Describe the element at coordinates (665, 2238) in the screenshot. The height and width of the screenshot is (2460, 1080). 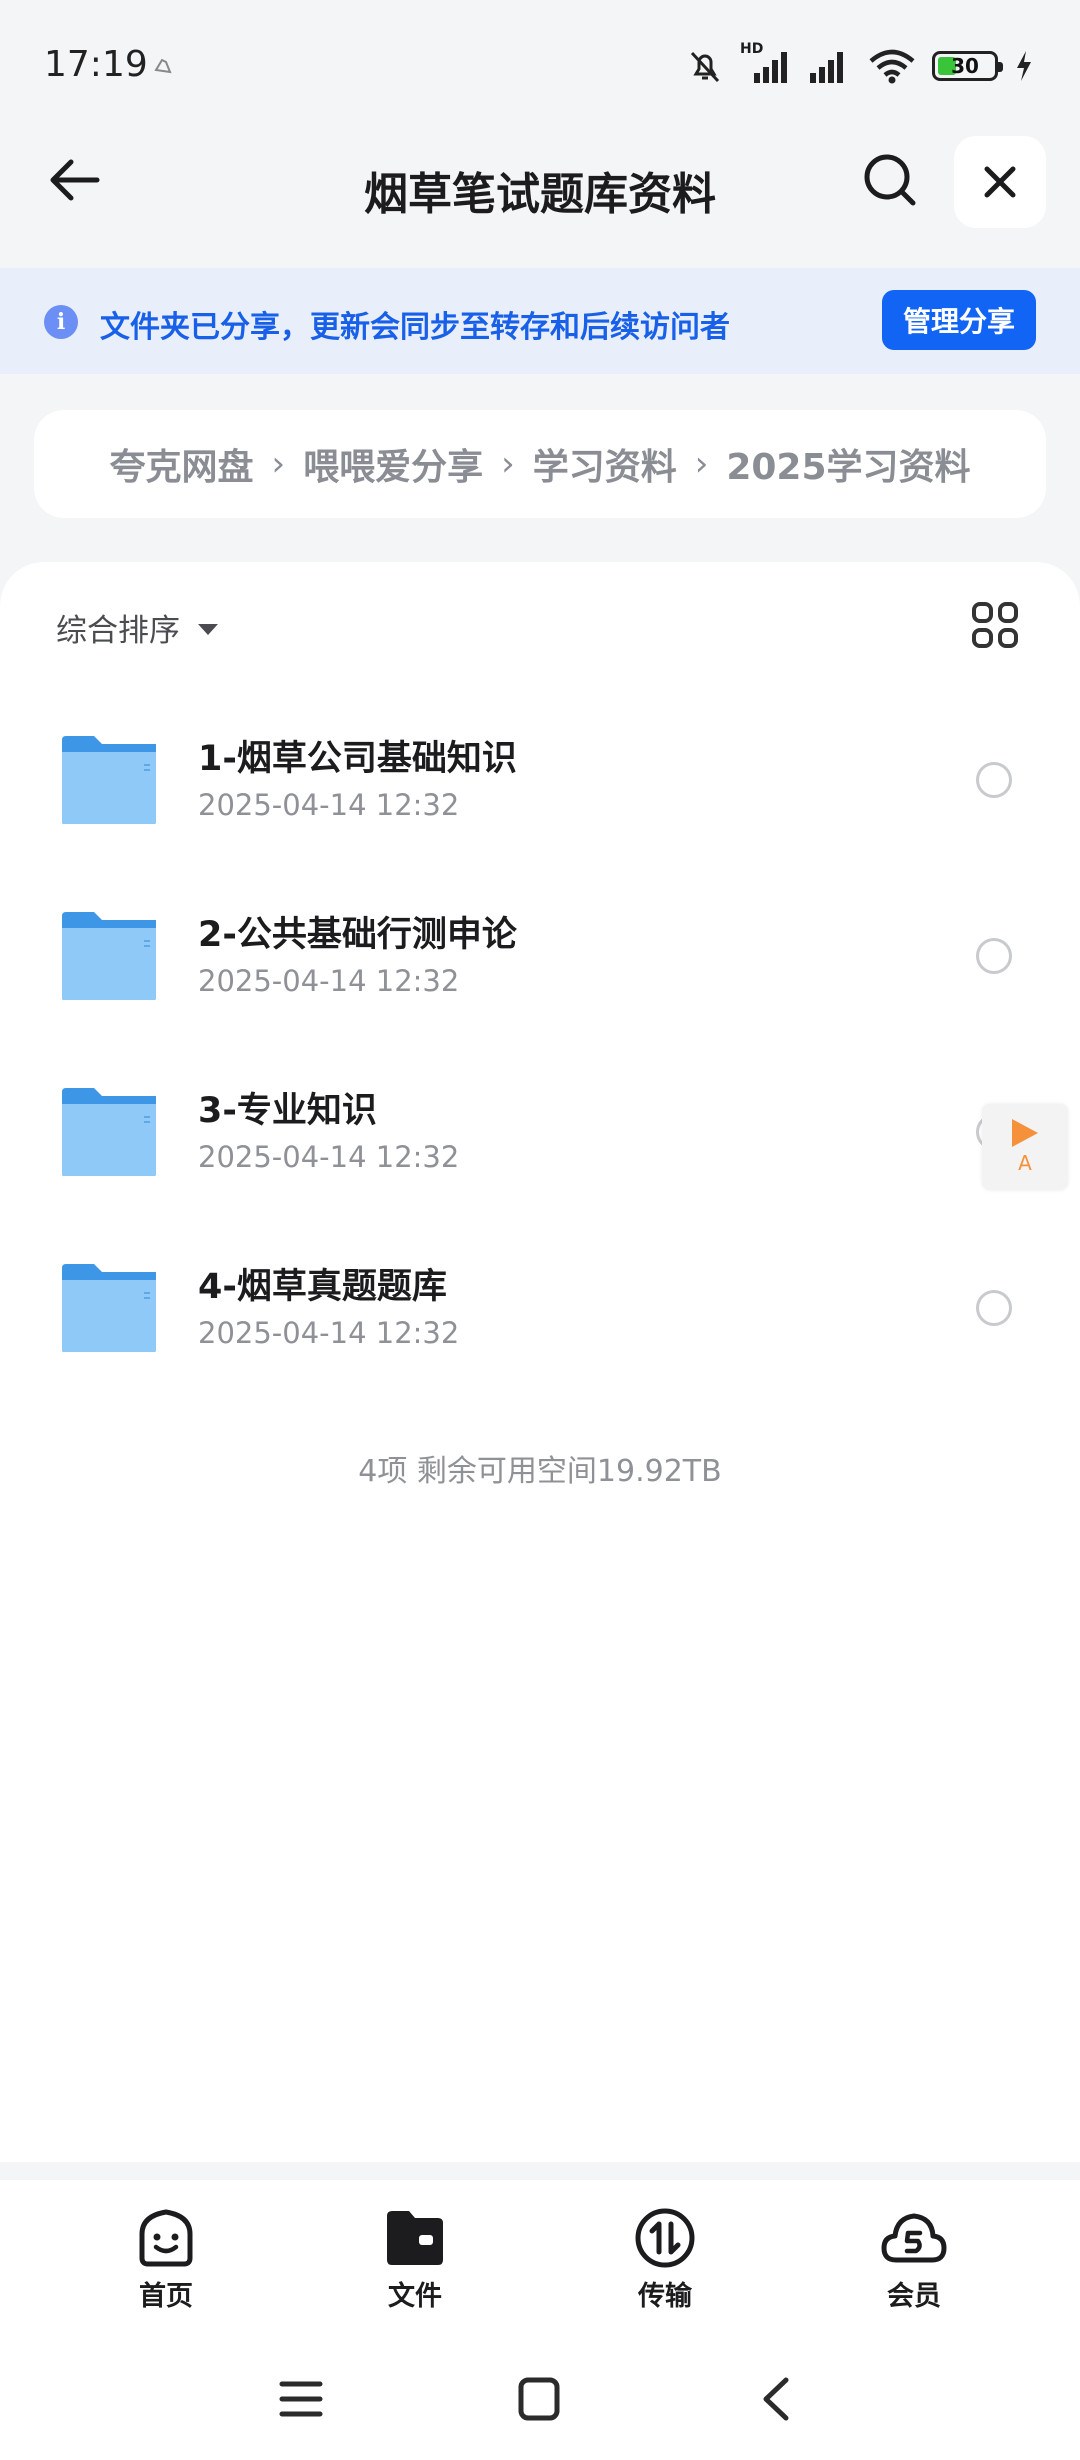
I see `transfer-icon` at that location.